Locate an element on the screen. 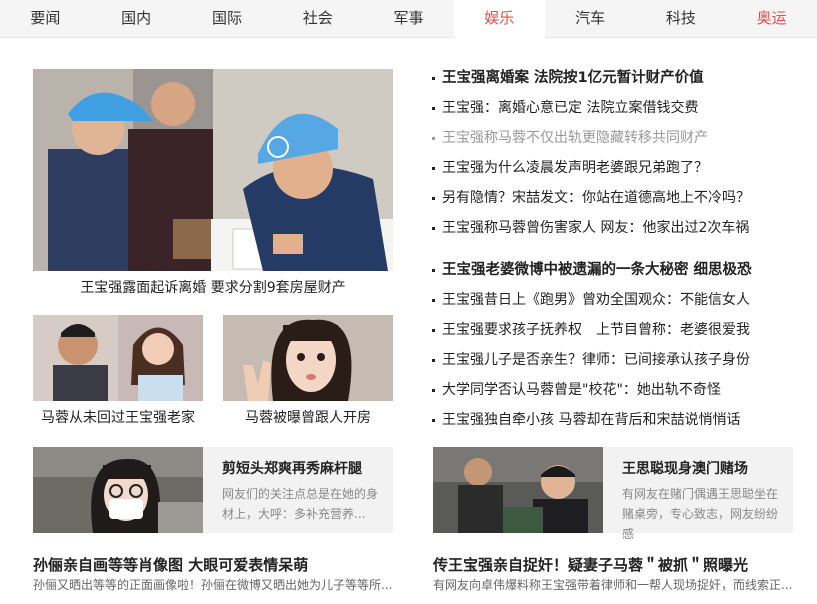  nav-tab-news: 要闻 is located at coordinates (45, 19).